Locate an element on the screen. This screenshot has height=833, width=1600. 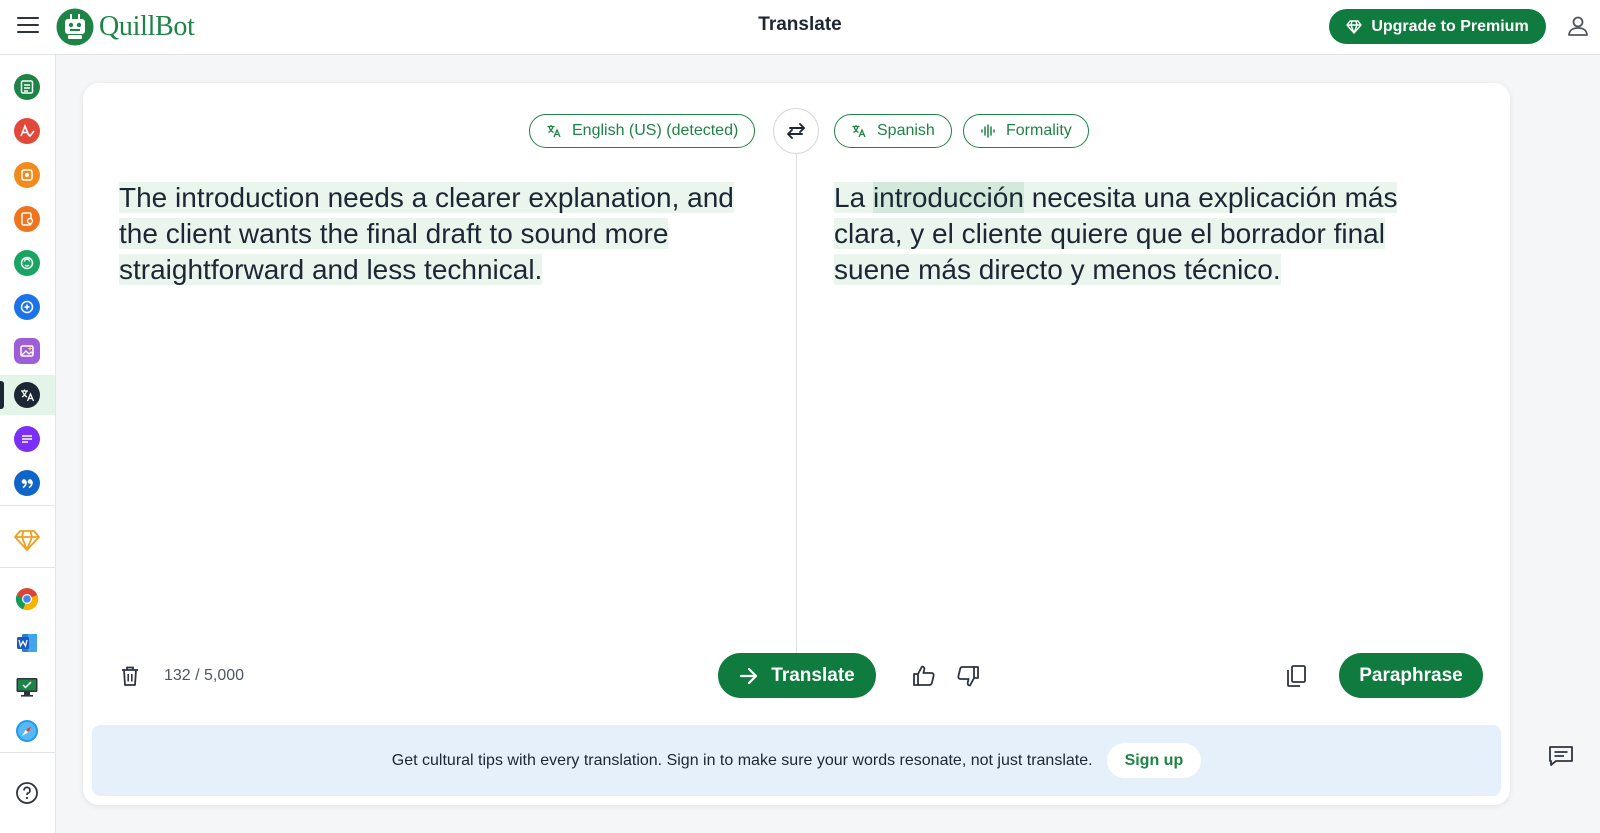
sidebar-item-ai-detector is located at coordinates (27, 175).